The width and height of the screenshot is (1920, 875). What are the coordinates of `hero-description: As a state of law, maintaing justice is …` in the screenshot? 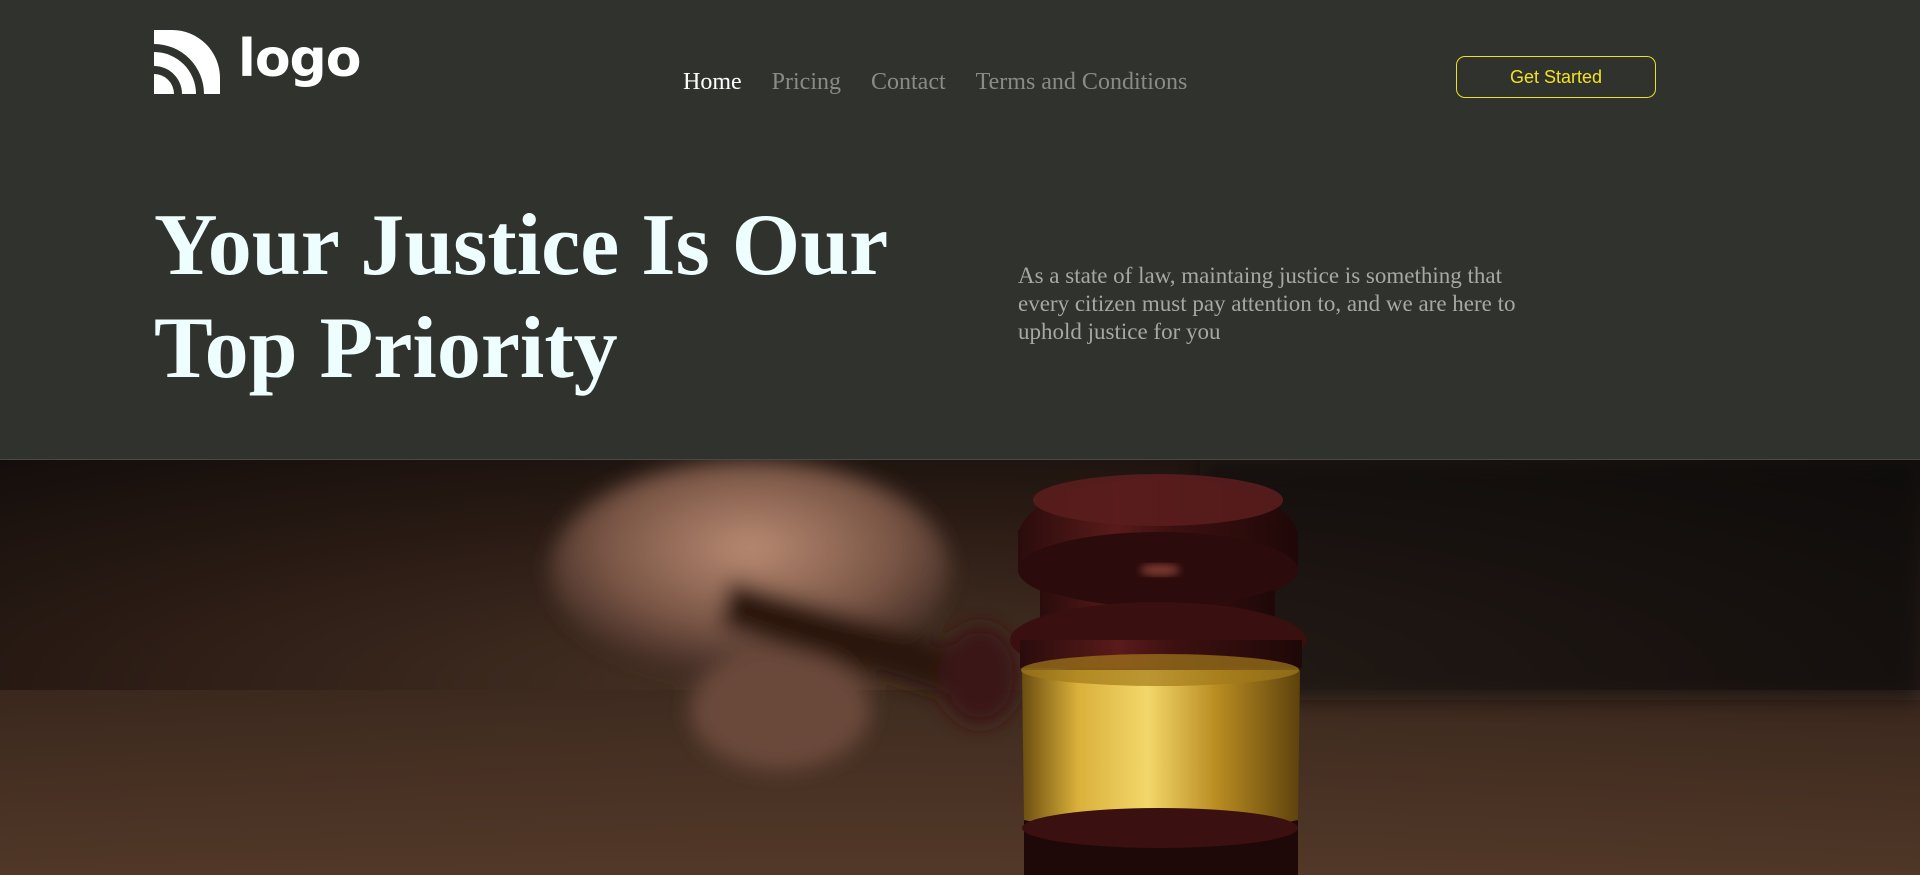 It's located at (1267, 303).